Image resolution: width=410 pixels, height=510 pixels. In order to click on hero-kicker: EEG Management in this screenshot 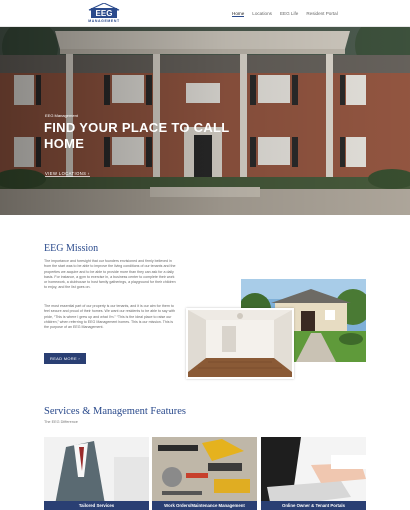, I will do `click(61, 115)`.